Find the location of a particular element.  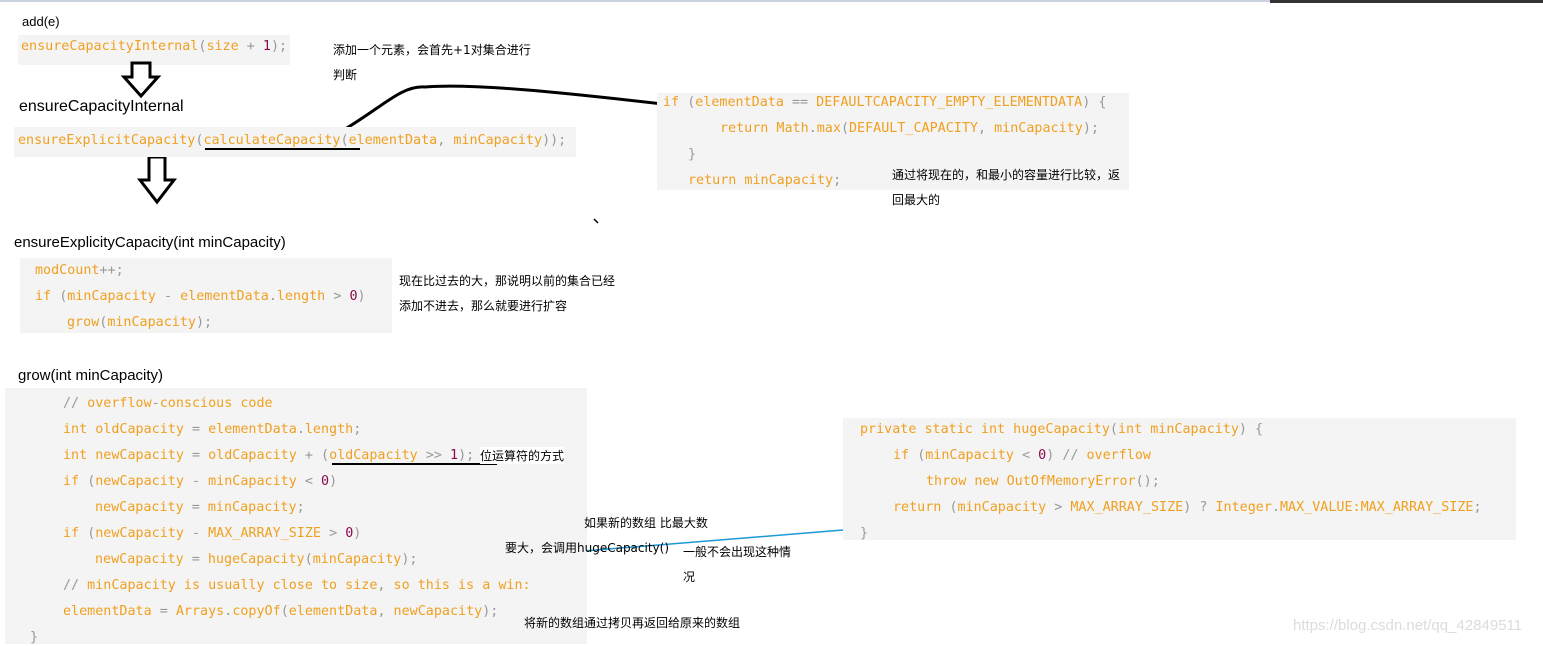

code-token: length is located at coordinates (305, 296).